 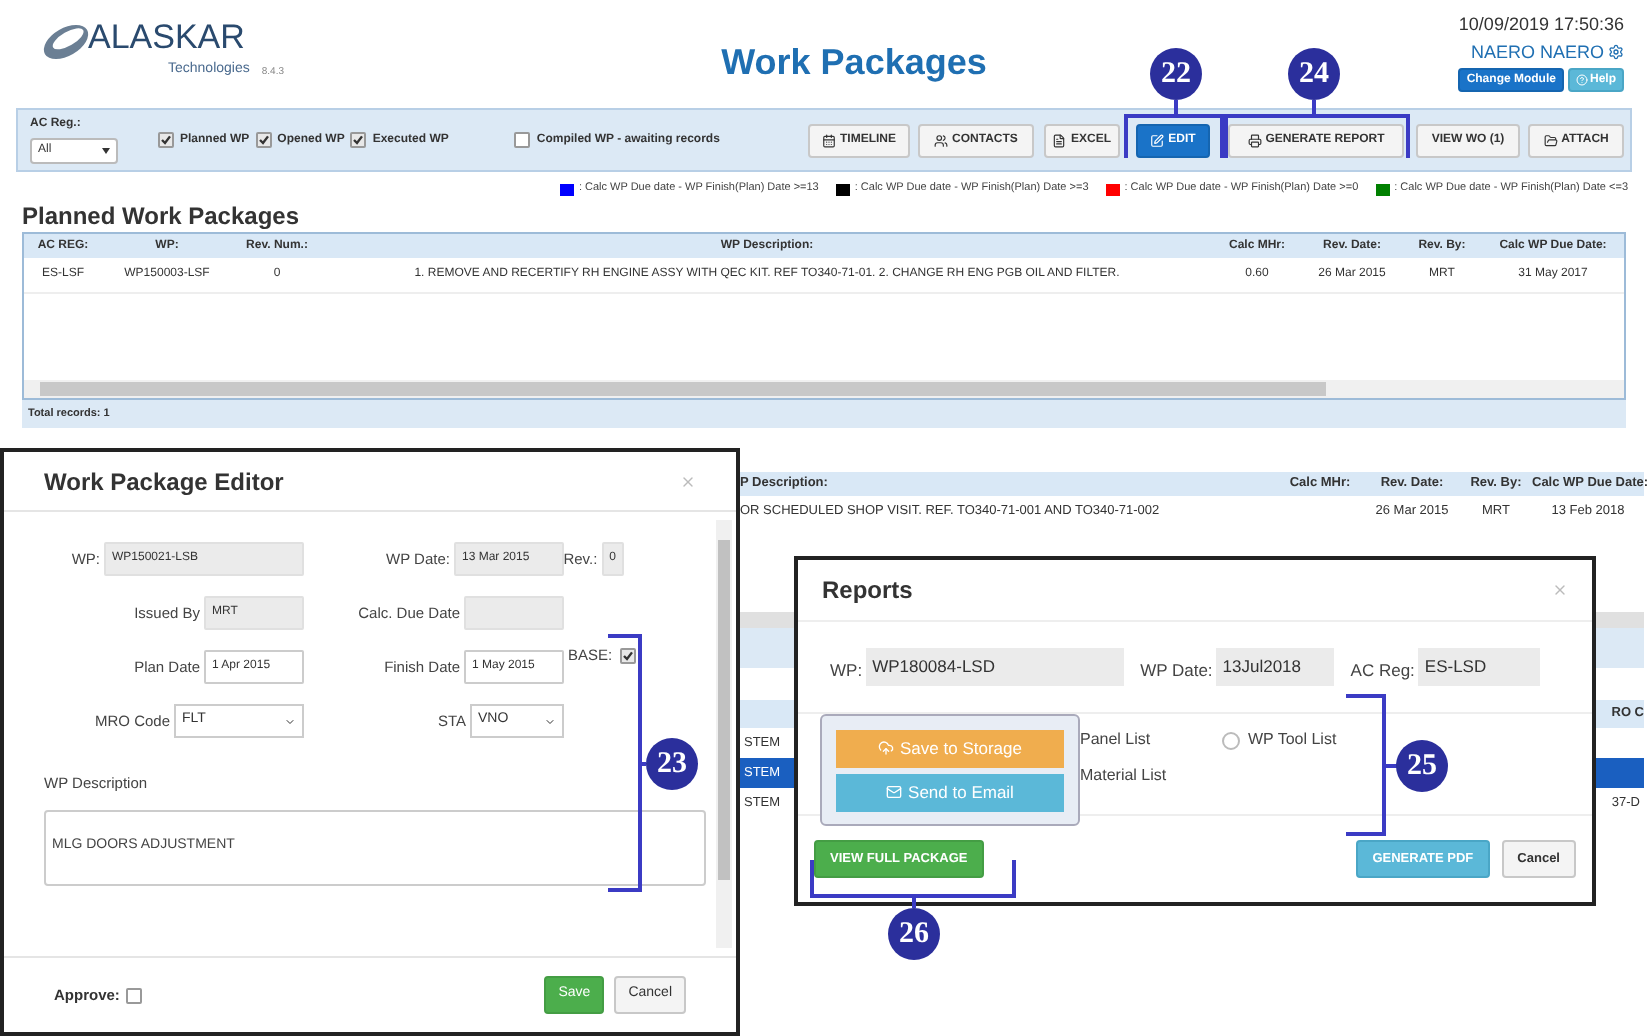 I want to click on input-field: 13Jul2018, so click(x=1275, y=667).